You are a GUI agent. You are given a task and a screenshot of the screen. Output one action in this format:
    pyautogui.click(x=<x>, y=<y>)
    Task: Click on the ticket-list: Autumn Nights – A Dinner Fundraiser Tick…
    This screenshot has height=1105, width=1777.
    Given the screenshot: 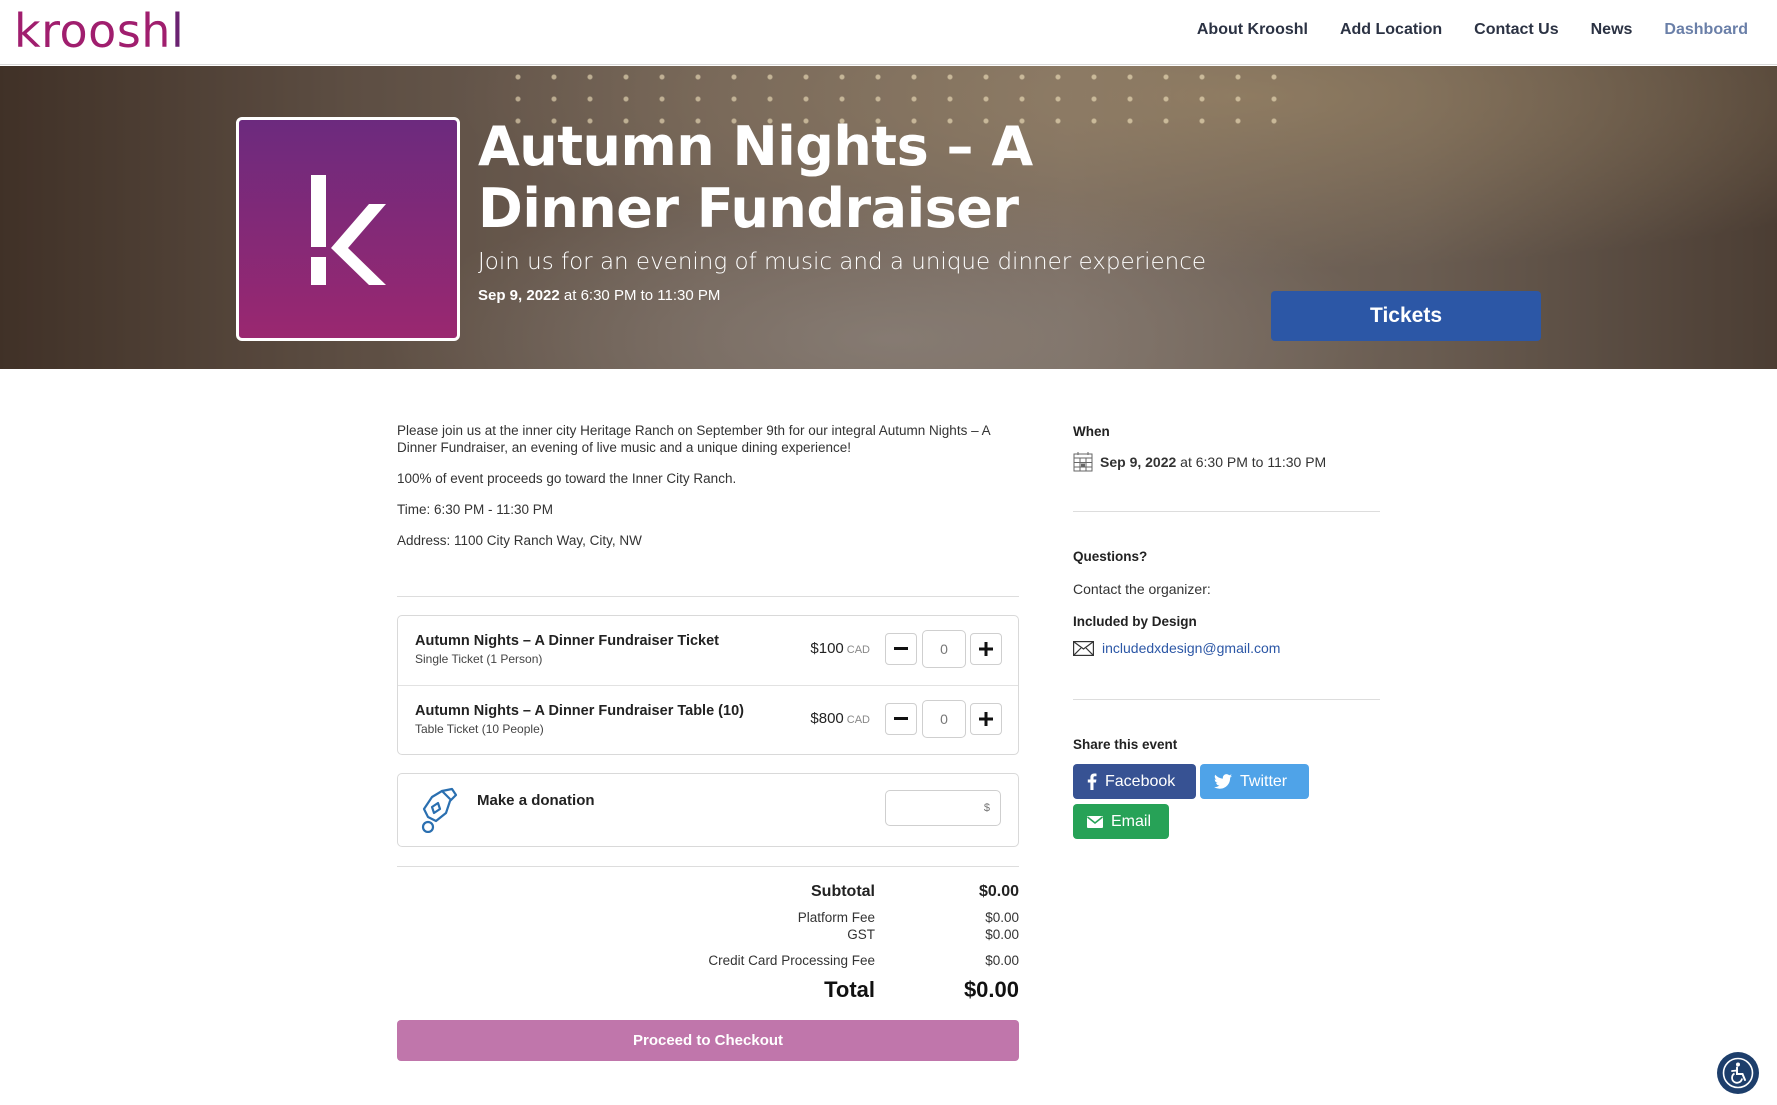 What is the action you would take?
    pyautogui.click(x=708, y=685)
    